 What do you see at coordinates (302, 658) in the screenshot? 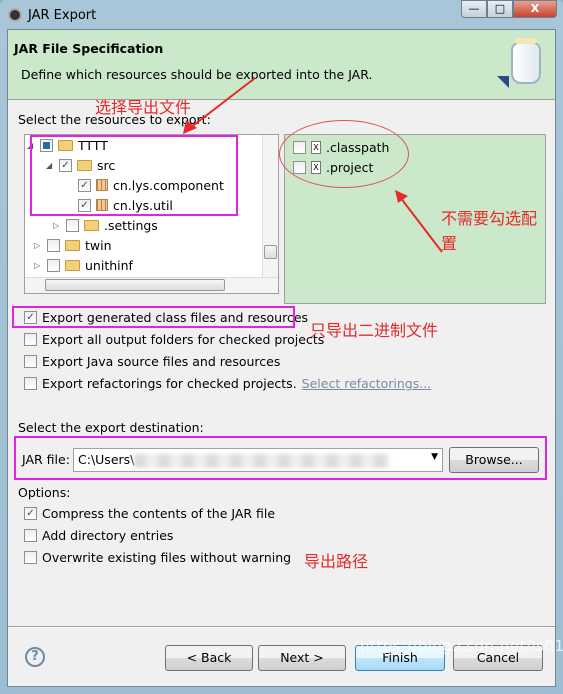
I see `next-button: Next >` at bounding box center [302, 658].